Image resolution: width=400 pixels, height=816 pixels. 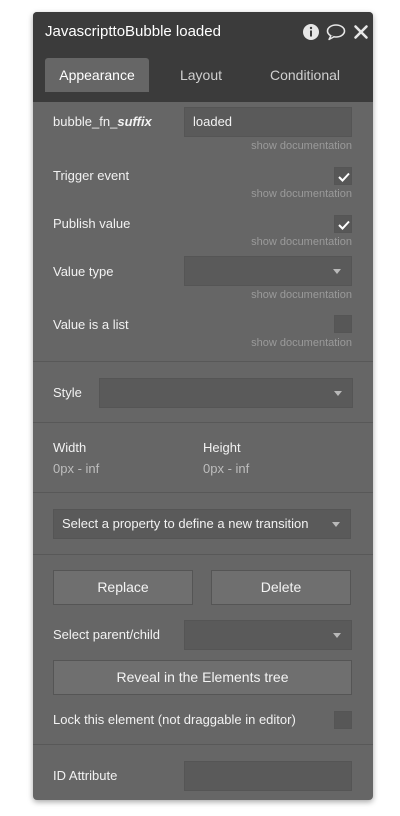 I want to click on close-icon, so click(x=361, y=32).